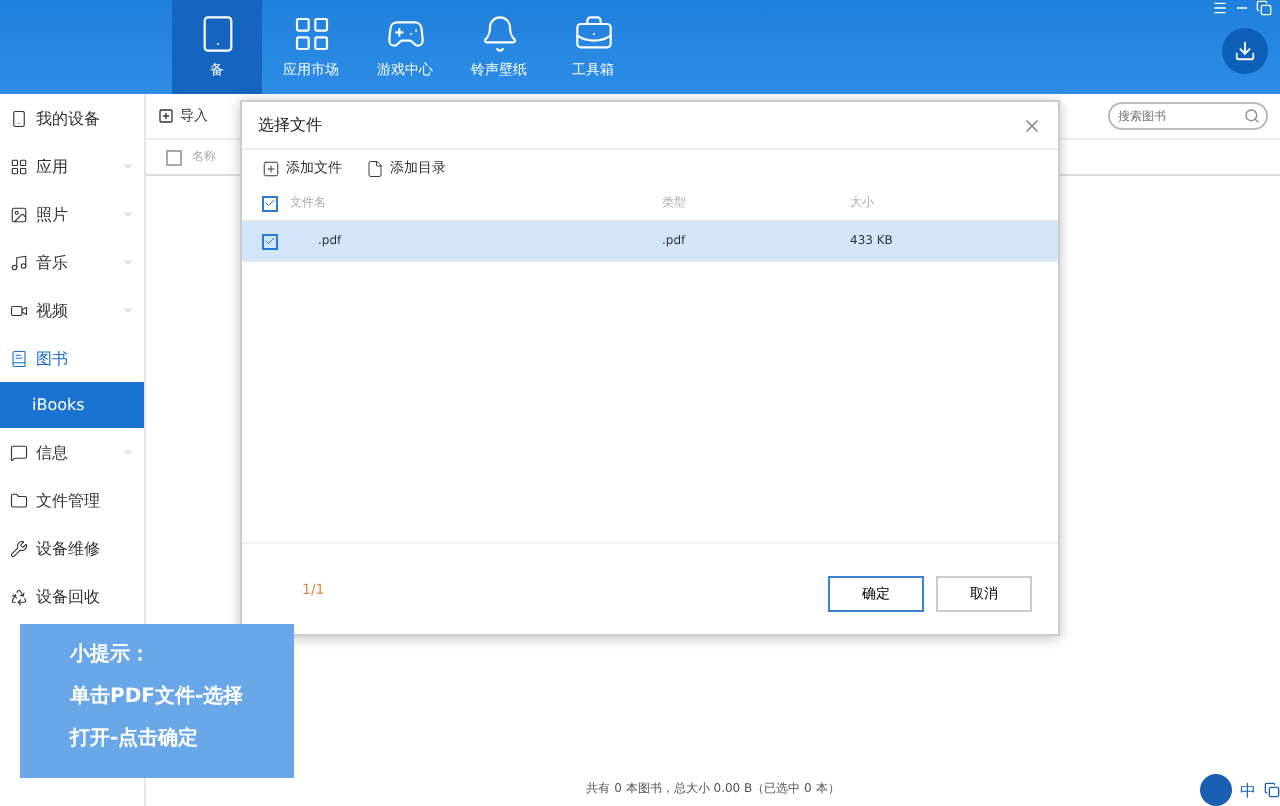  What do you see at coordinates (19, 548) in the screenshot?
I see `repair-icon` at bounding box center [19, 548].